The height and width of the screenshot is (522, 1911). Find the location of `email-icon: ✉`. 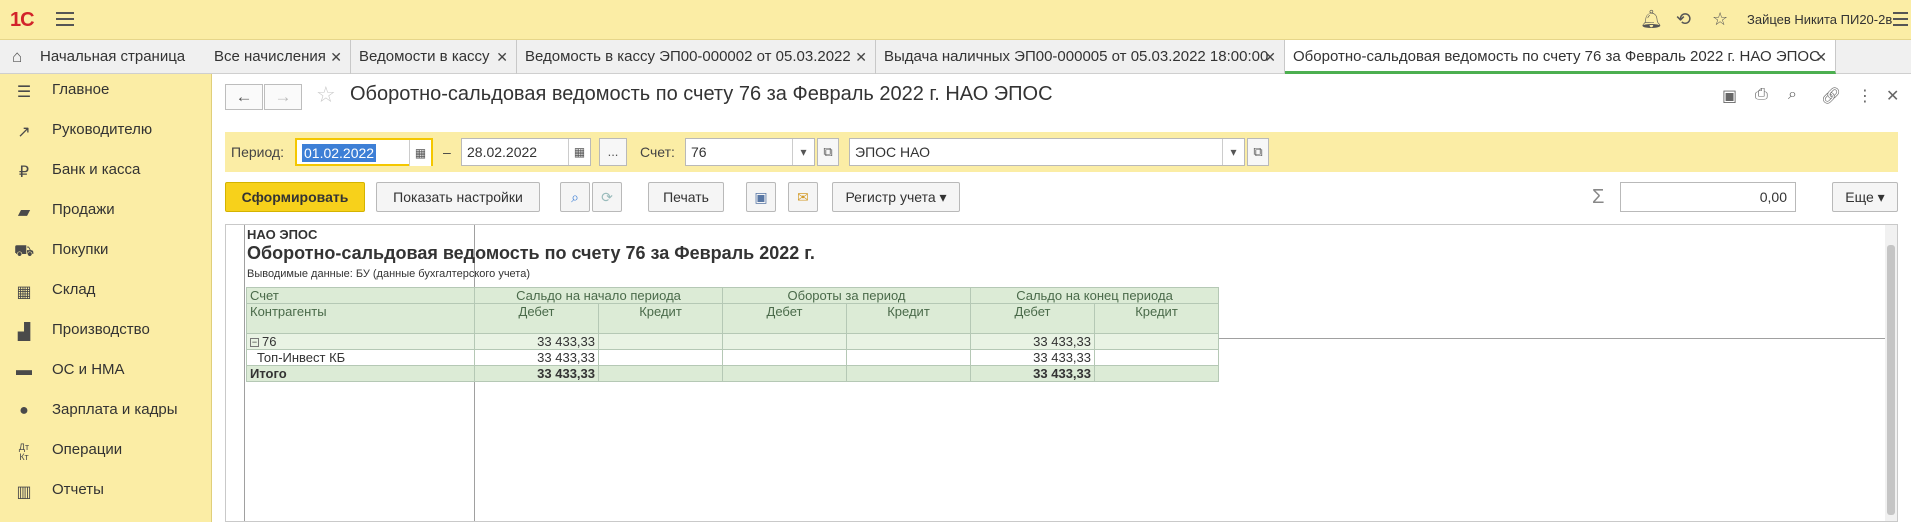

email-icon: ✉ is located at coordinates (803, 197).